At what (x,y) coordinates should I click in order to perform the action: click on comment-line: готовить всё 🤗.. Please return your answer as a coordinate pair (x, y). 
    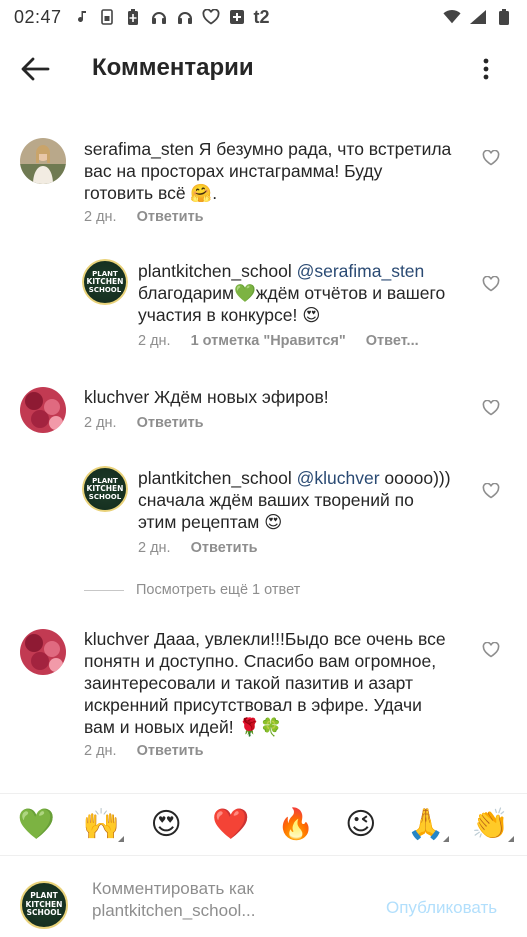
    Looking at the image, I should click on (151, 193).